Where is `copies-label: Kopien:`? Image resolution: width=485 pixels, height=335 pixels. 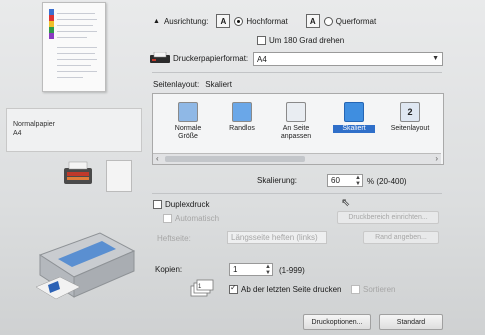
copies-label: Kopien: is located at coordinates (169, 269).